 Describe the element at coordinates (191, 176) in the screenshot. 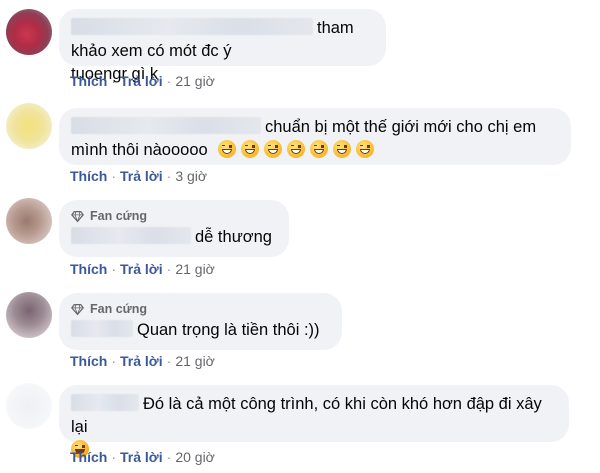

I see `comment-time: 3 giờ` at that location.